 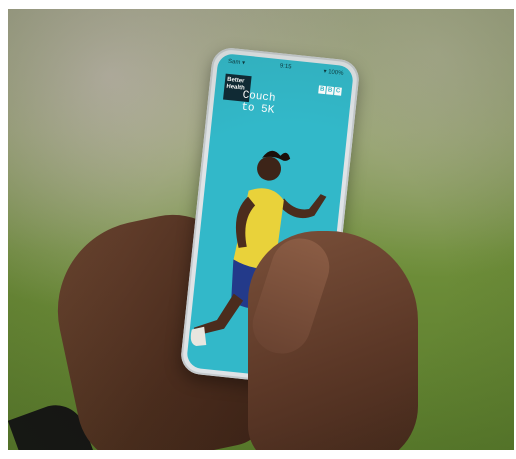 I want to click on status-bar: Sam ▾ 9:15 ▾ 100%, so click(x=285, y=69).